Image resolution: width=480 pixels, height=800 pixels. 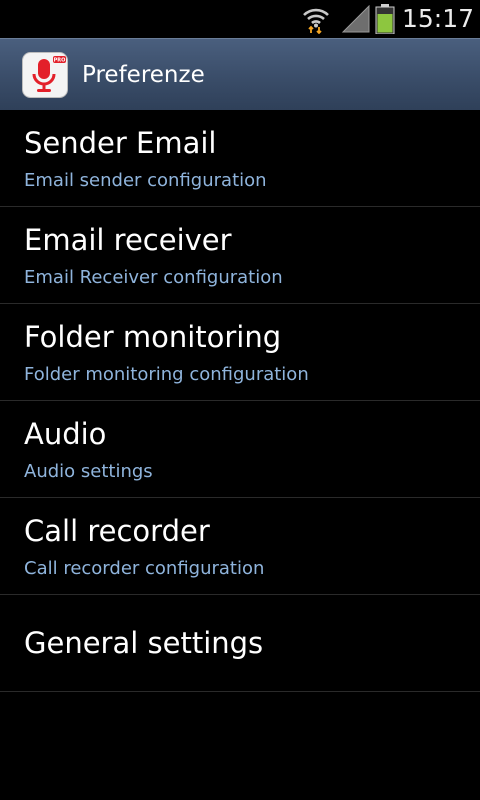 I want to click on page-title: Preferenze, so click(x=143, y=75).